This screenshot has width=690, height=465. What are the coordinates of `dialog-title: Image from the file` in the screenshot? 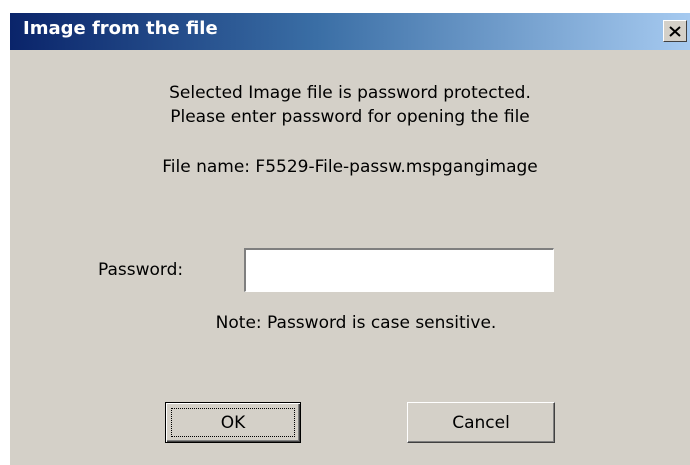 It's located at (120, 28).